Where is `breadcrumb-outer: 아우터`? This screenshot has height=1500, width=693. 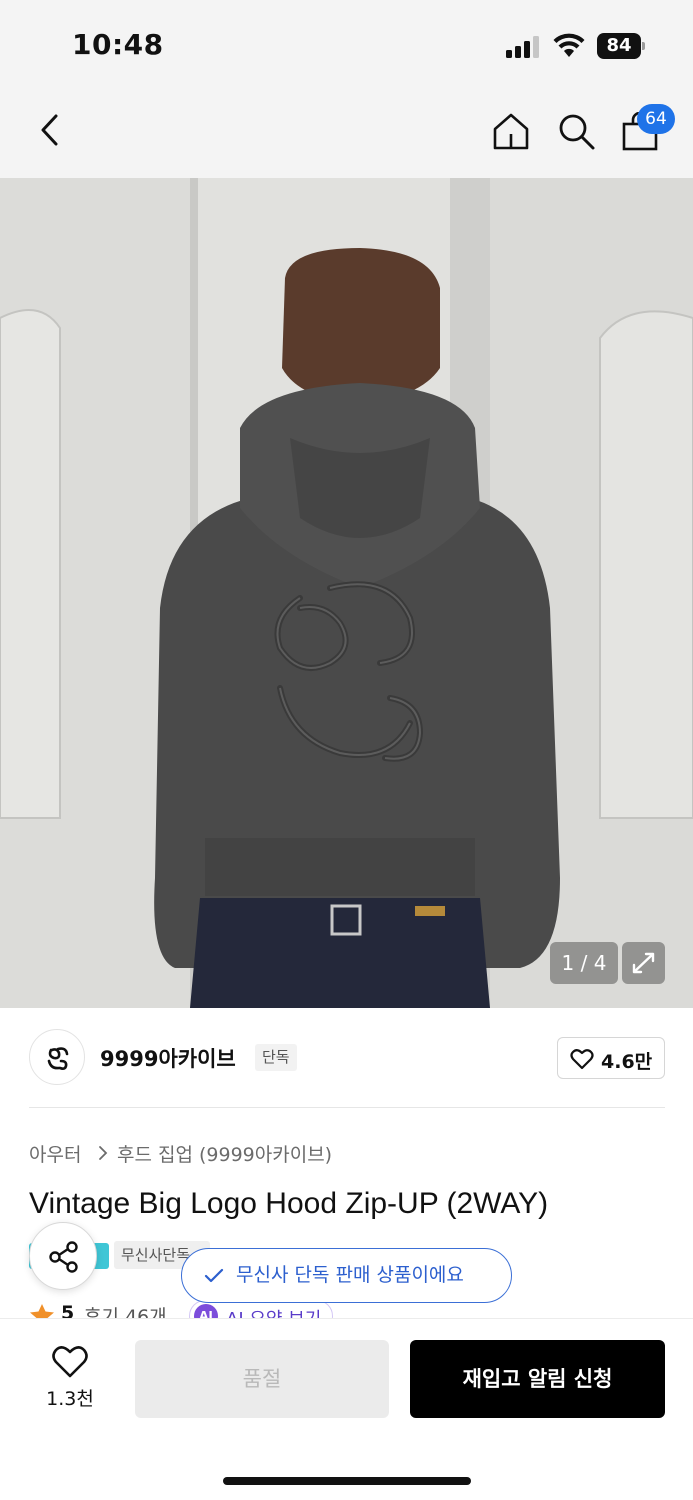
breadcrumb-outer: 아우터 is located at coordinates (55, 1153).